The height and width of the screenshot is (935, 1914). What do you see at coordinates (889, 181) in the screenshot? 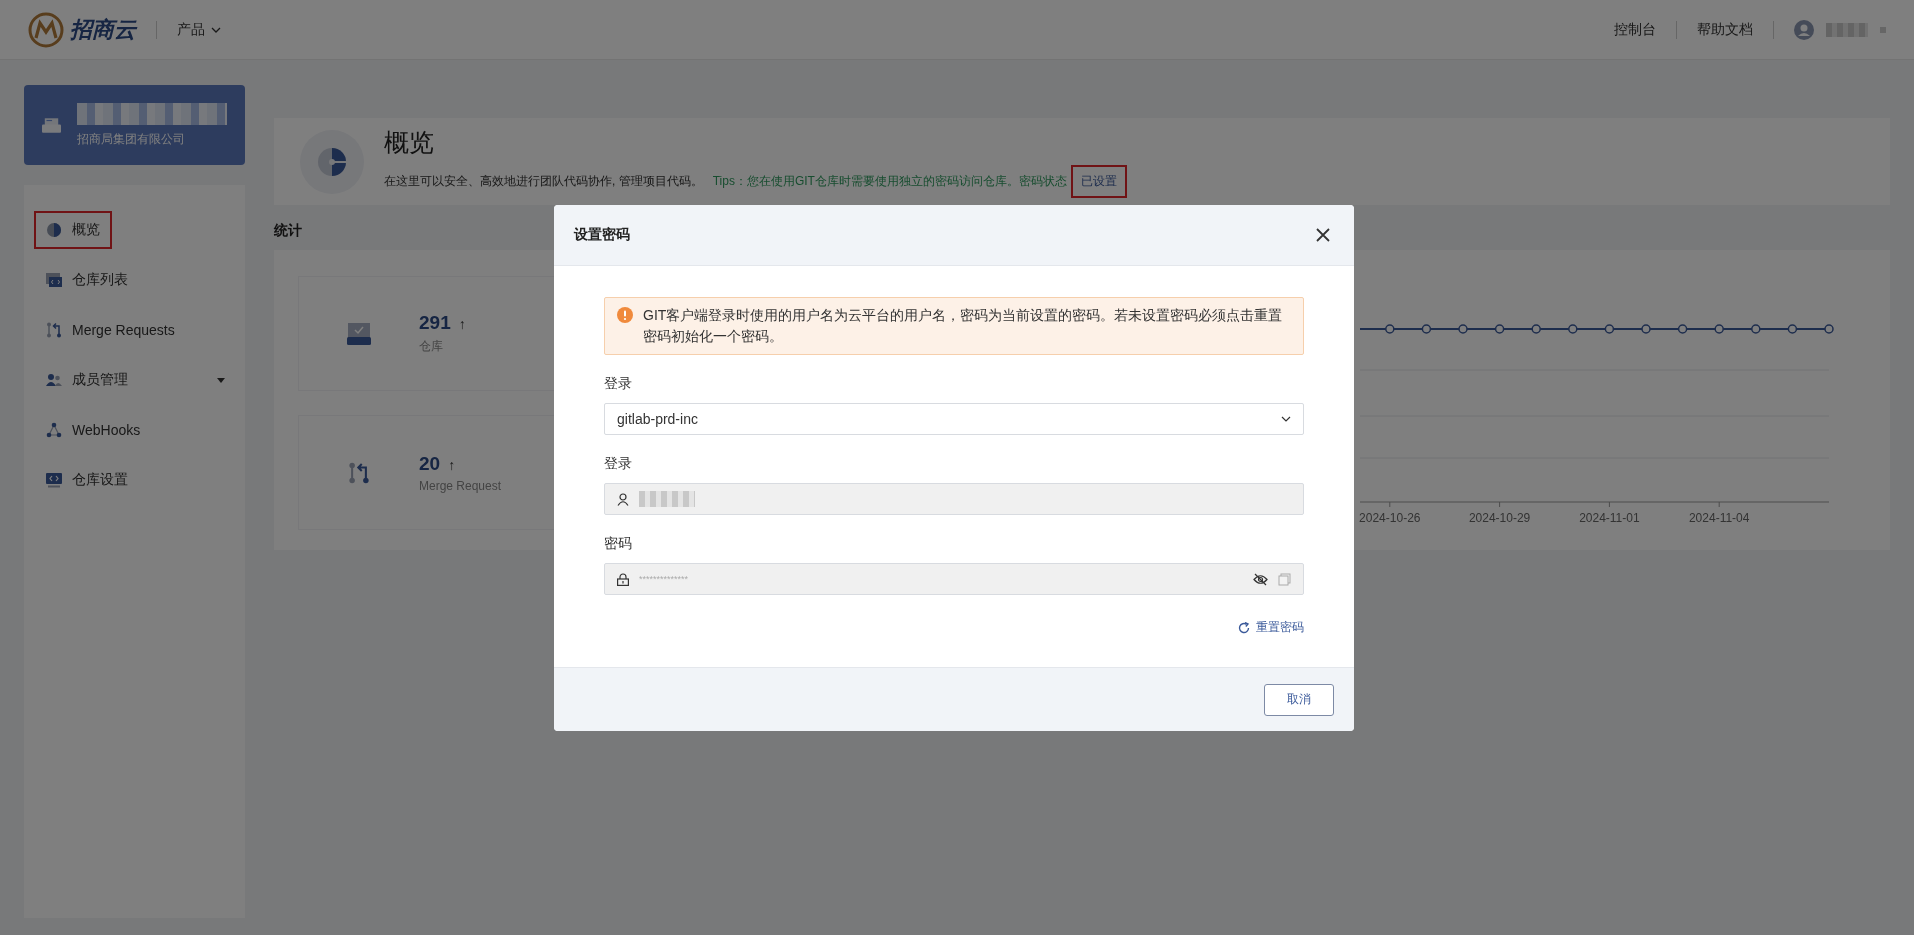
I see `tips-text: Tips：您在使用GIT仓库时需要使用独立的密码访问仓库。密码状态` at bounding box center [889, 181].